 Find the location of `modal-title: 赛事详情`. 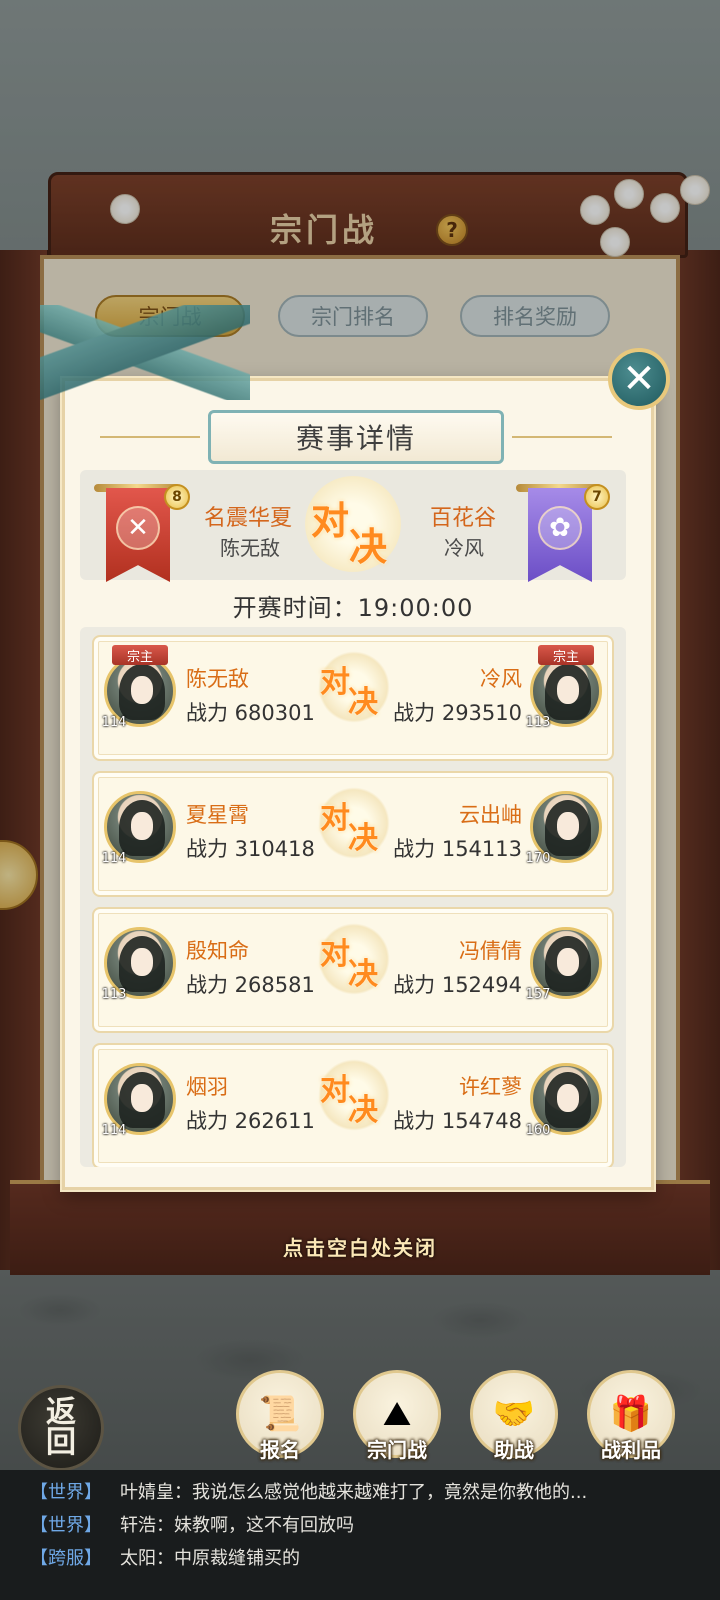

modal-title: 赛事详情 is located at coordinates (356, 437).